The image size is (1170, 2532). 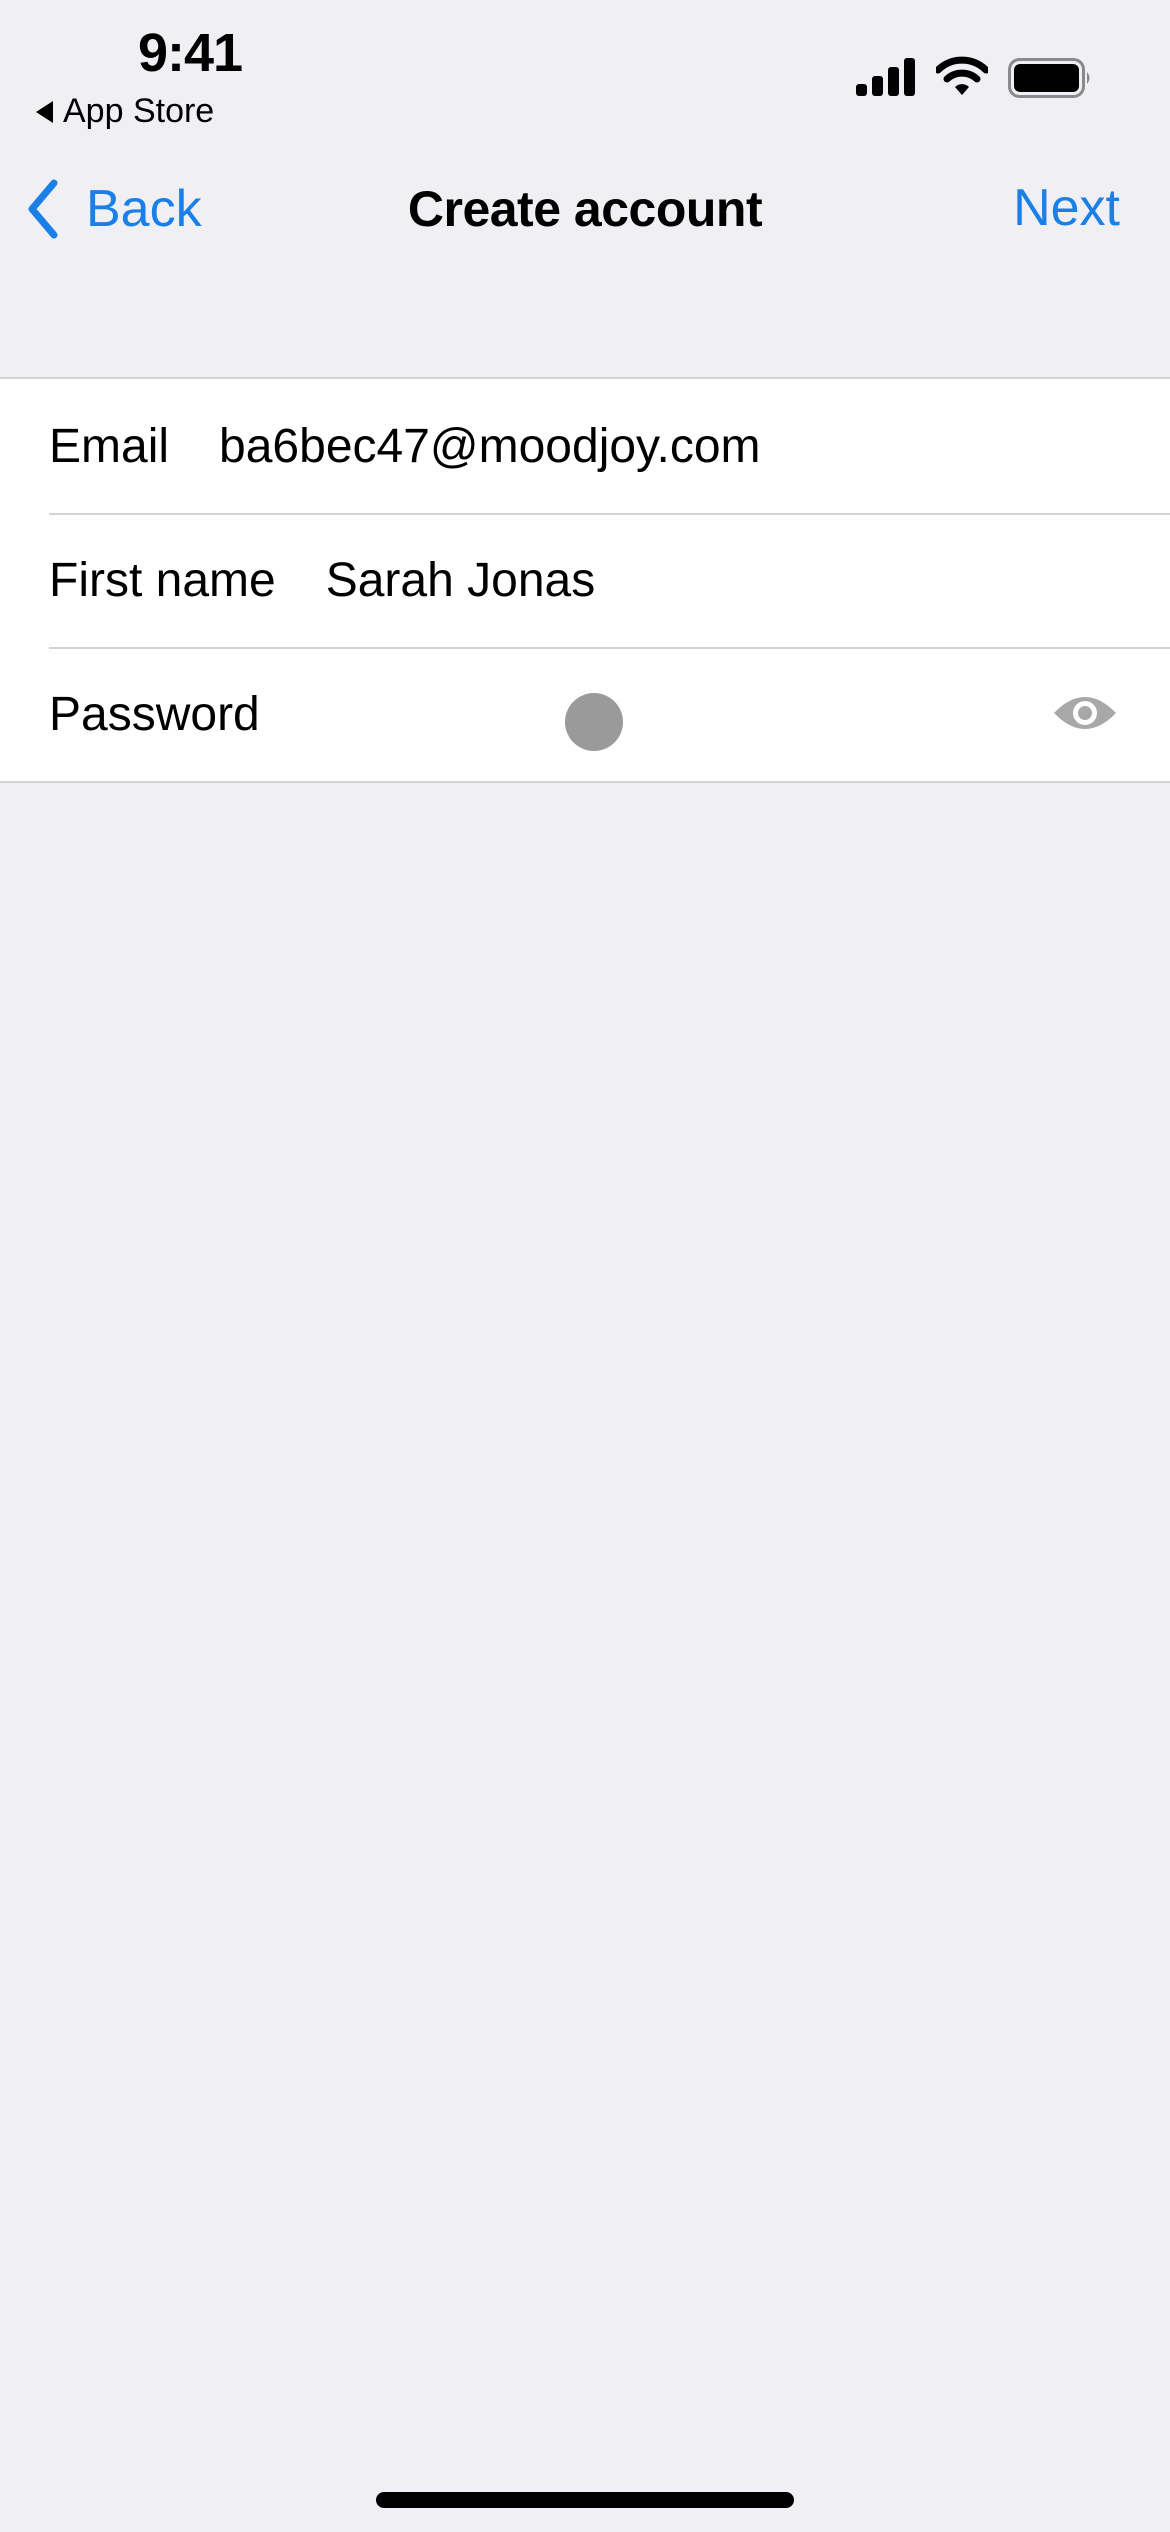 I want to click on first-name-field, so click(x=747, y=580).